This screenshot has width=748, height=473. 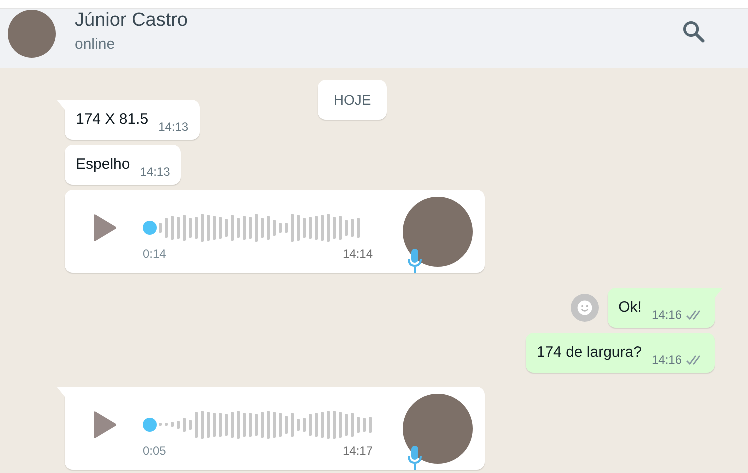 What do you see at coordinates (353, 100) in the screenshot?
I see `date-label: HOJE` at bounding box center [353, 100].